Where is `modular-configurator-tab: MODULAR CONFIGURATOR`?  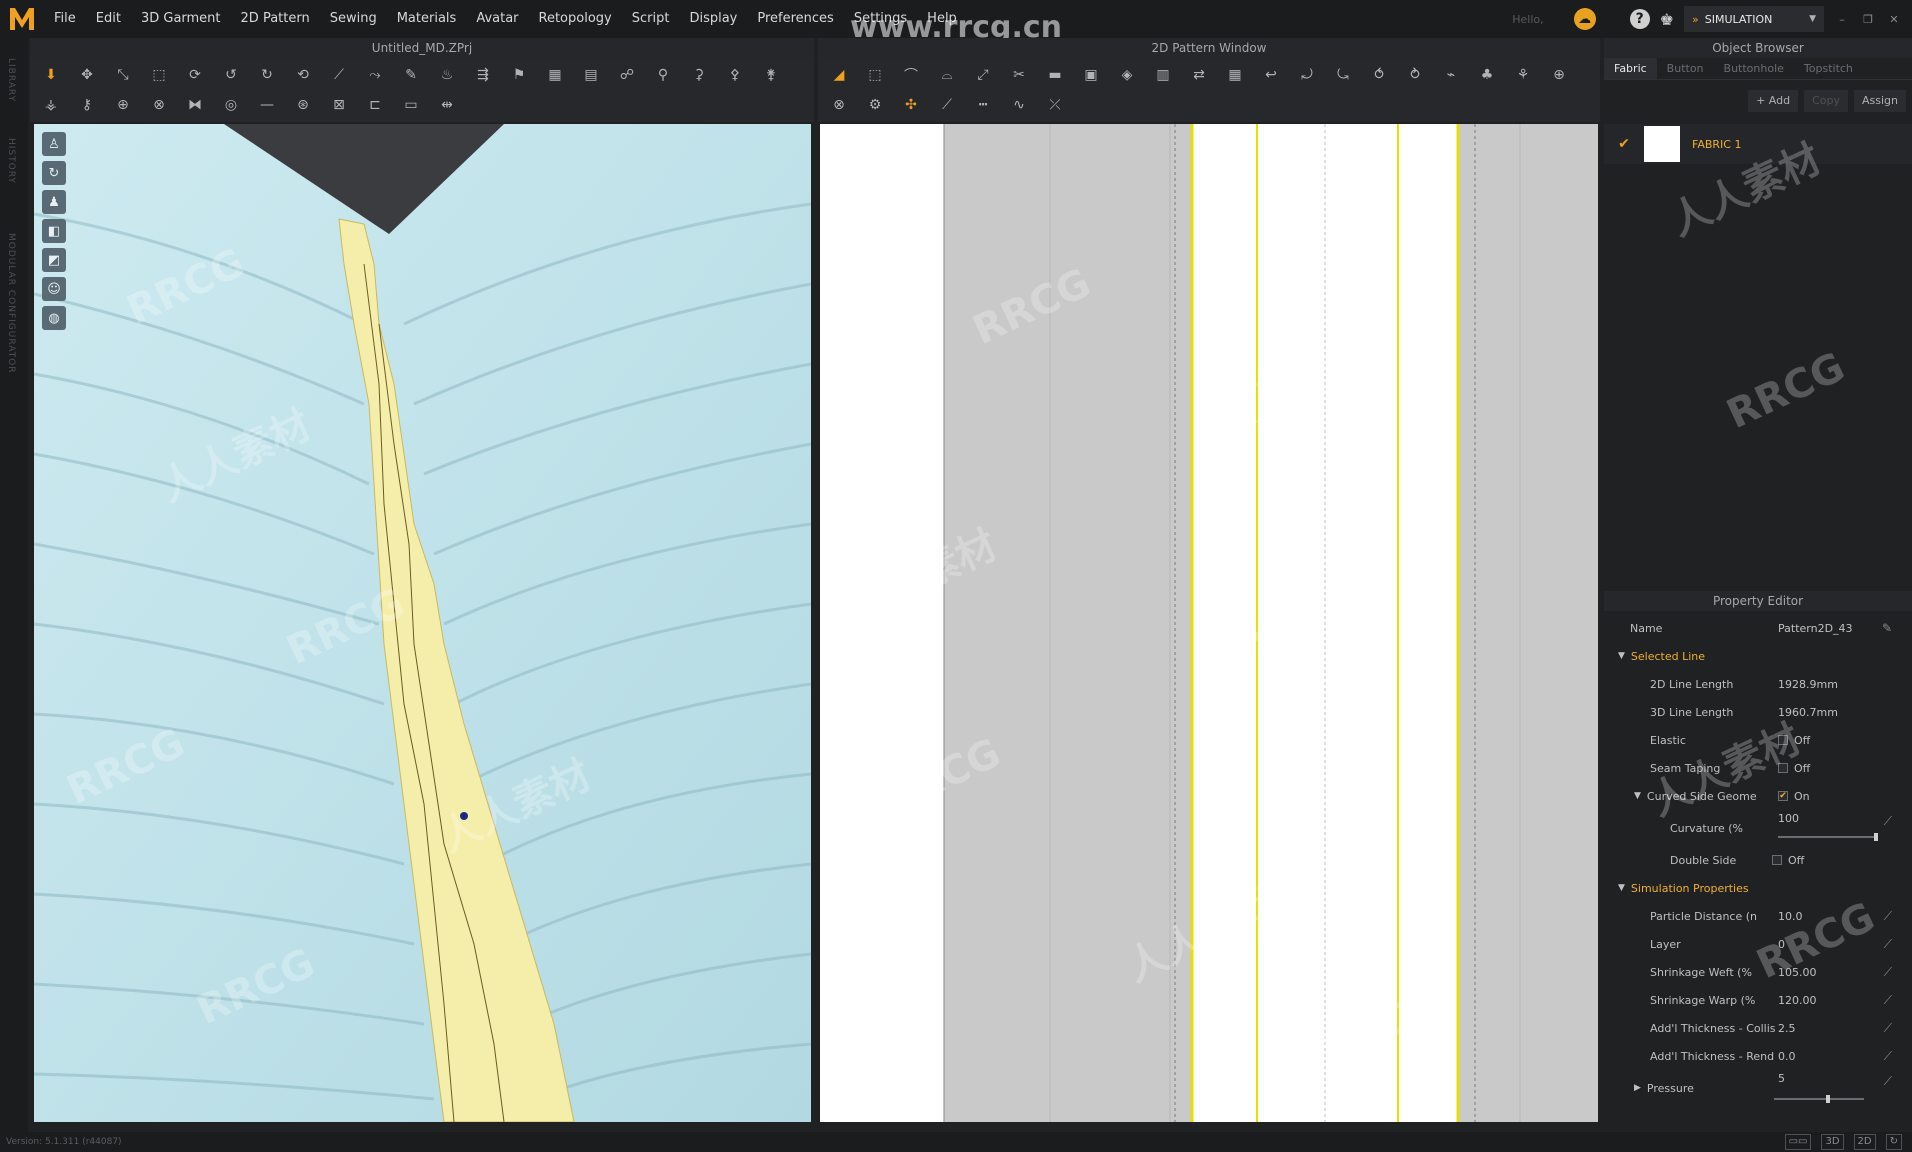
modular-configurator-tab: MODULAR CONFIGURATOR is located at coordinates (11, 303).